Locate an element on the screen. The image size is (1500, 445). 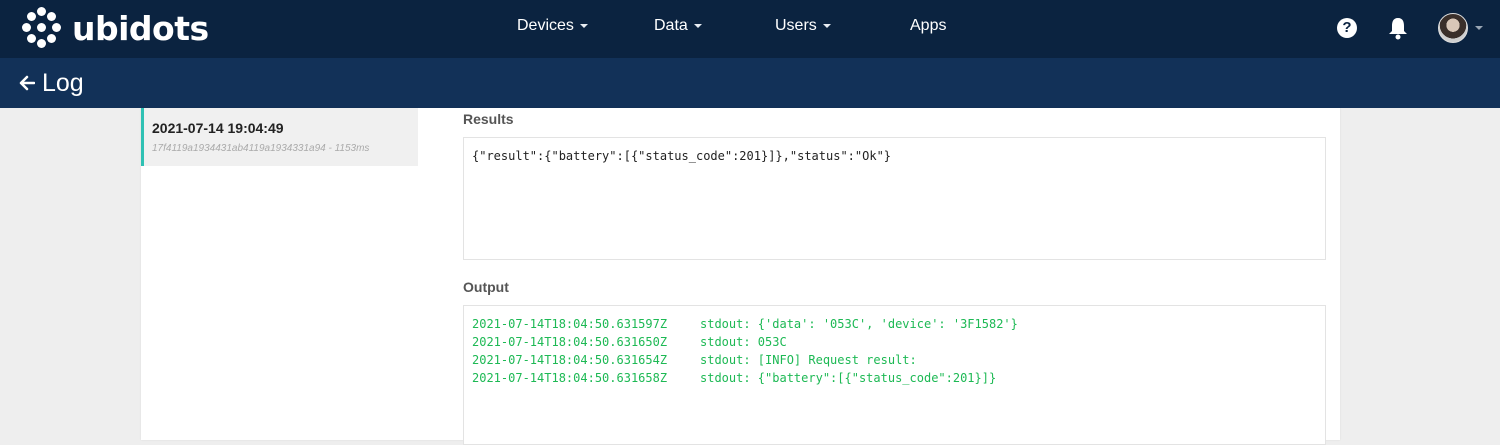
output-message: stdout: [INFO] Request result: is located at coordinates (808, 360).